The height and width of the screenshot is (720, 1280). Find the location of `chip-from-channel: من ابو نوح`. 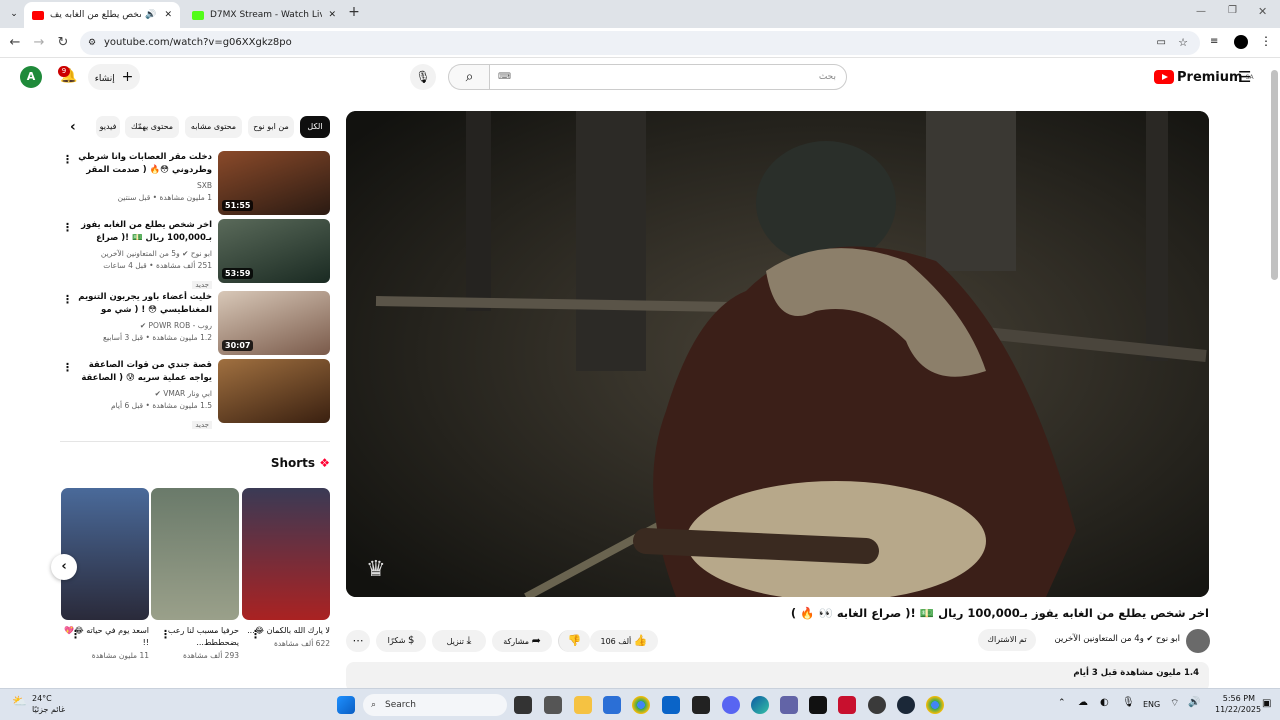

chip-from-channel: من ابو نوح is located at coordinates (271, 127).